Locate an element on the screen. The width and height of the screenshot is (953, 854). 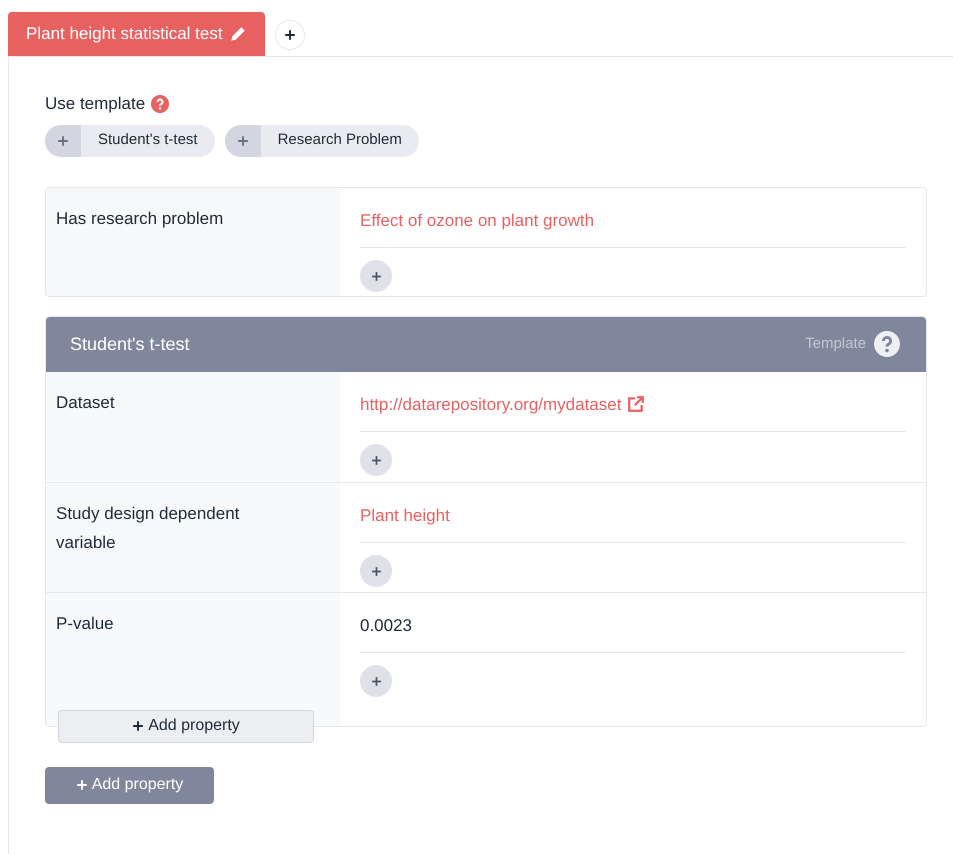
property-label: P-value is located at coordinates (85, 623).